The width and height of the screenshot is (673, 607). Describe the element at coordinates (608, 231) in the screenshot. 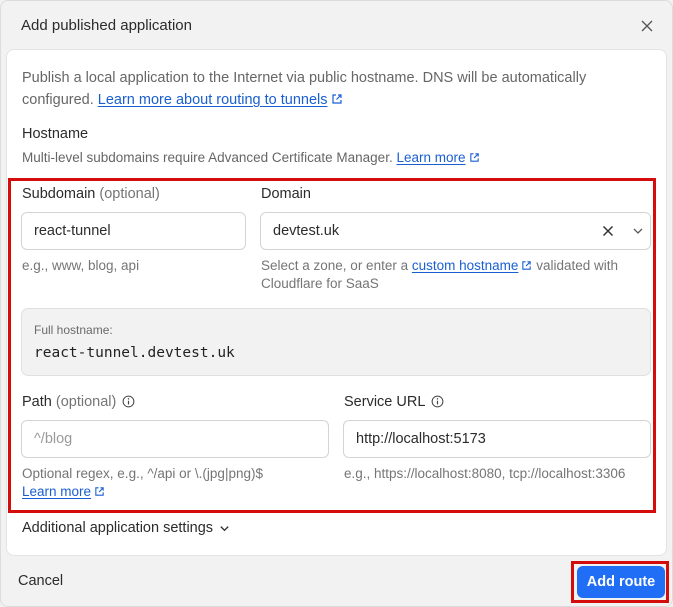

I see `clear-icon` at that location.